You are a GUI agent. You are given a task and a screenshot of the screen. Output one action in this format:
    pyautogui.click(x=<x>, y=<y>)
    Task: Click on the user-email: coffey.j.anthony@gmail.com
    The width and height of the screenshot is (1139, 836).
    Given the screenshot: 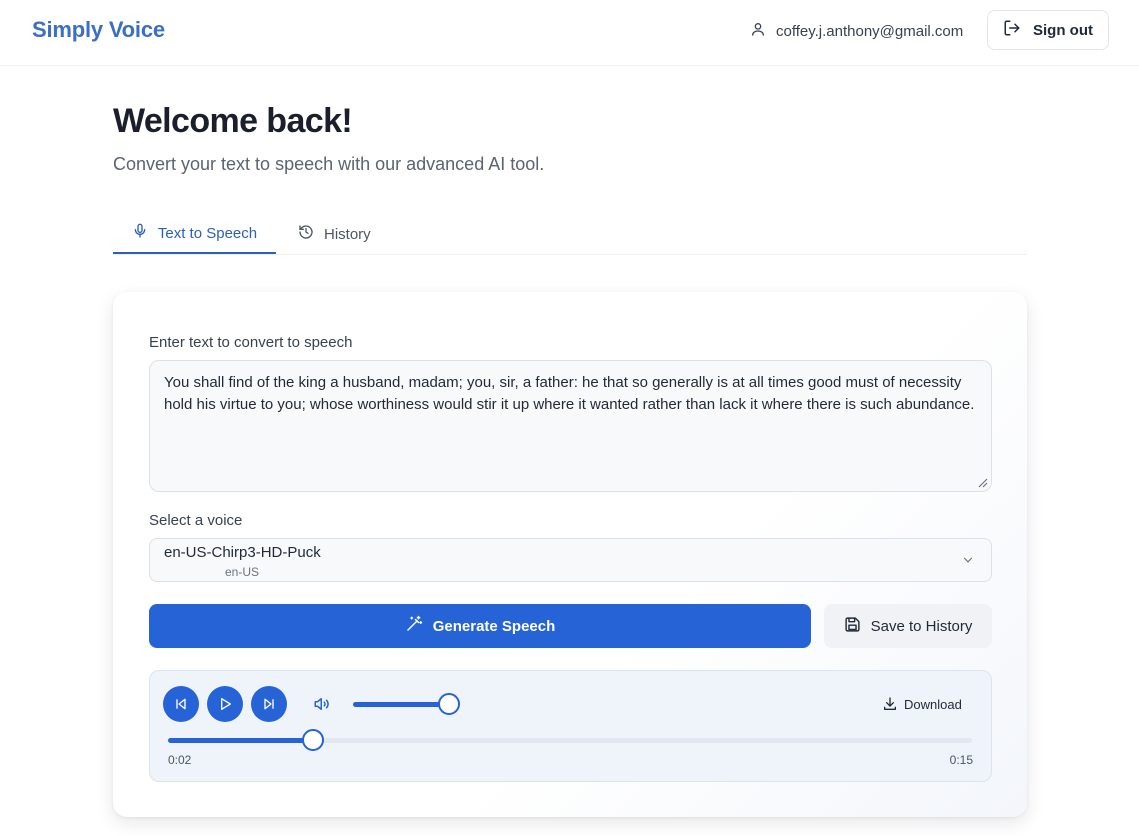 What is the action you would take?
    pyautogui.click(x=870, y=31)
    